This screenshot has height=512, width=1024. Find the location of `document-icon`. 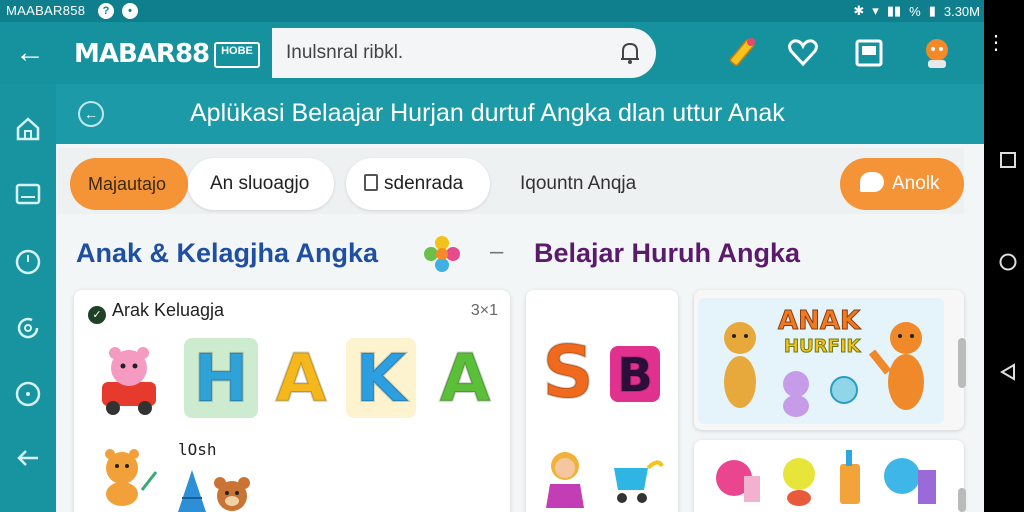

document-icon is located at coordinates (371, 182).